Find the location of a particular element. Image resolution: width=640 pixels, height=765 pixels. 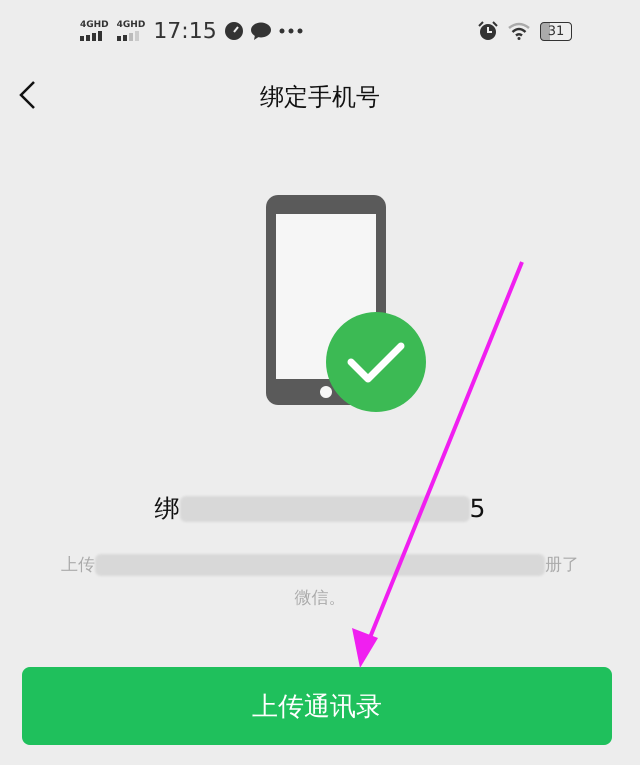

status-time: 17:15 is located at coordinates (185, 31).